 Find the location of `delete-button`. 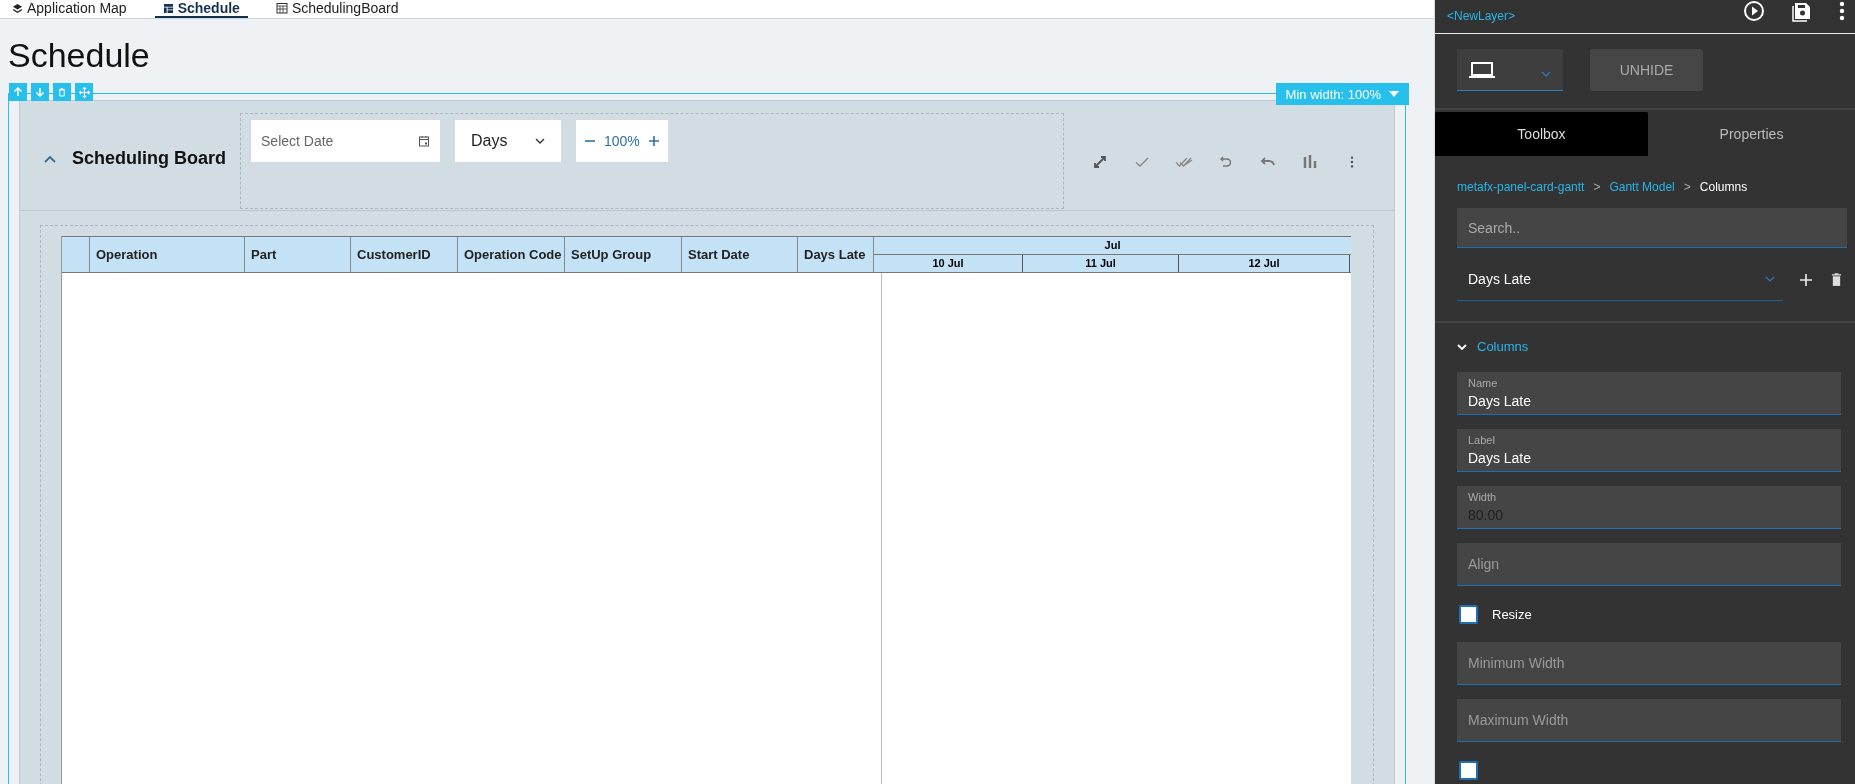

delete-button is located at coordinates (1836, 279).